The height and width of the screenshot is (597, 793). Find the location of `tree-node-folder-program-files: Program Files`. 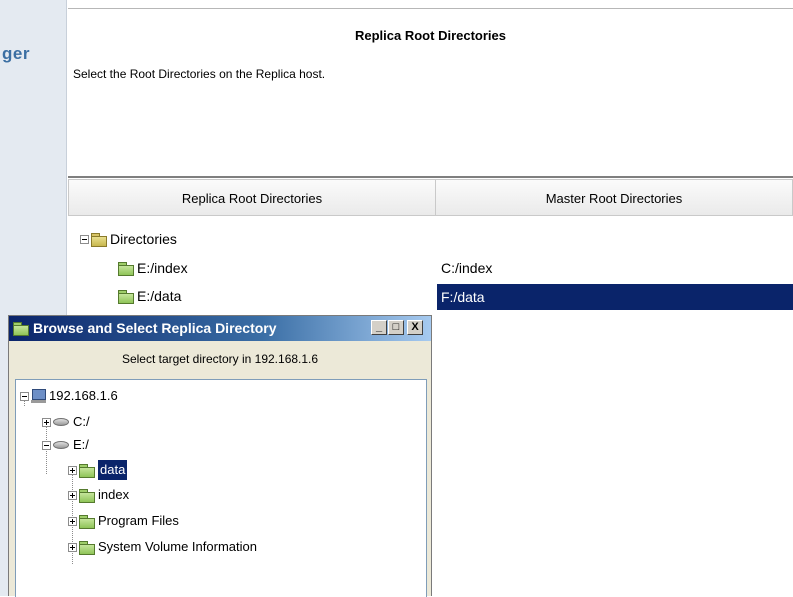

tree-node-folder-program-files: Program Files is located at coordinates (123, 521).